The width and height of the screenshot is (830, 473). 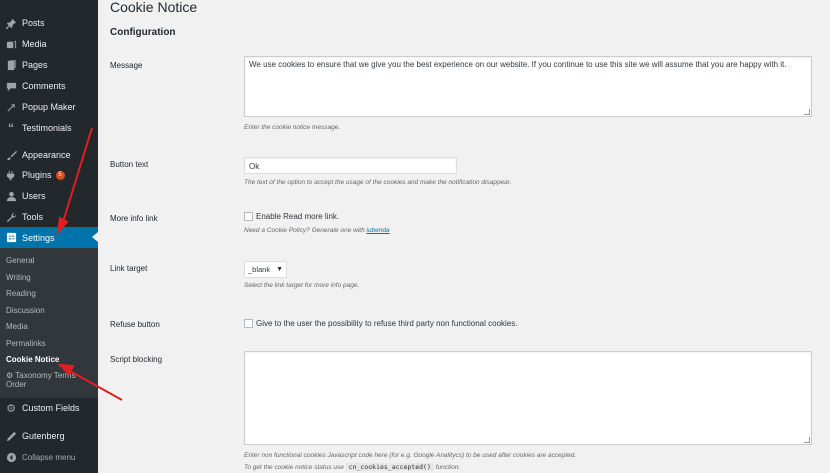 I want to click on sidebar-item-plugins: Plugins 5, so click(x=49, y=175).